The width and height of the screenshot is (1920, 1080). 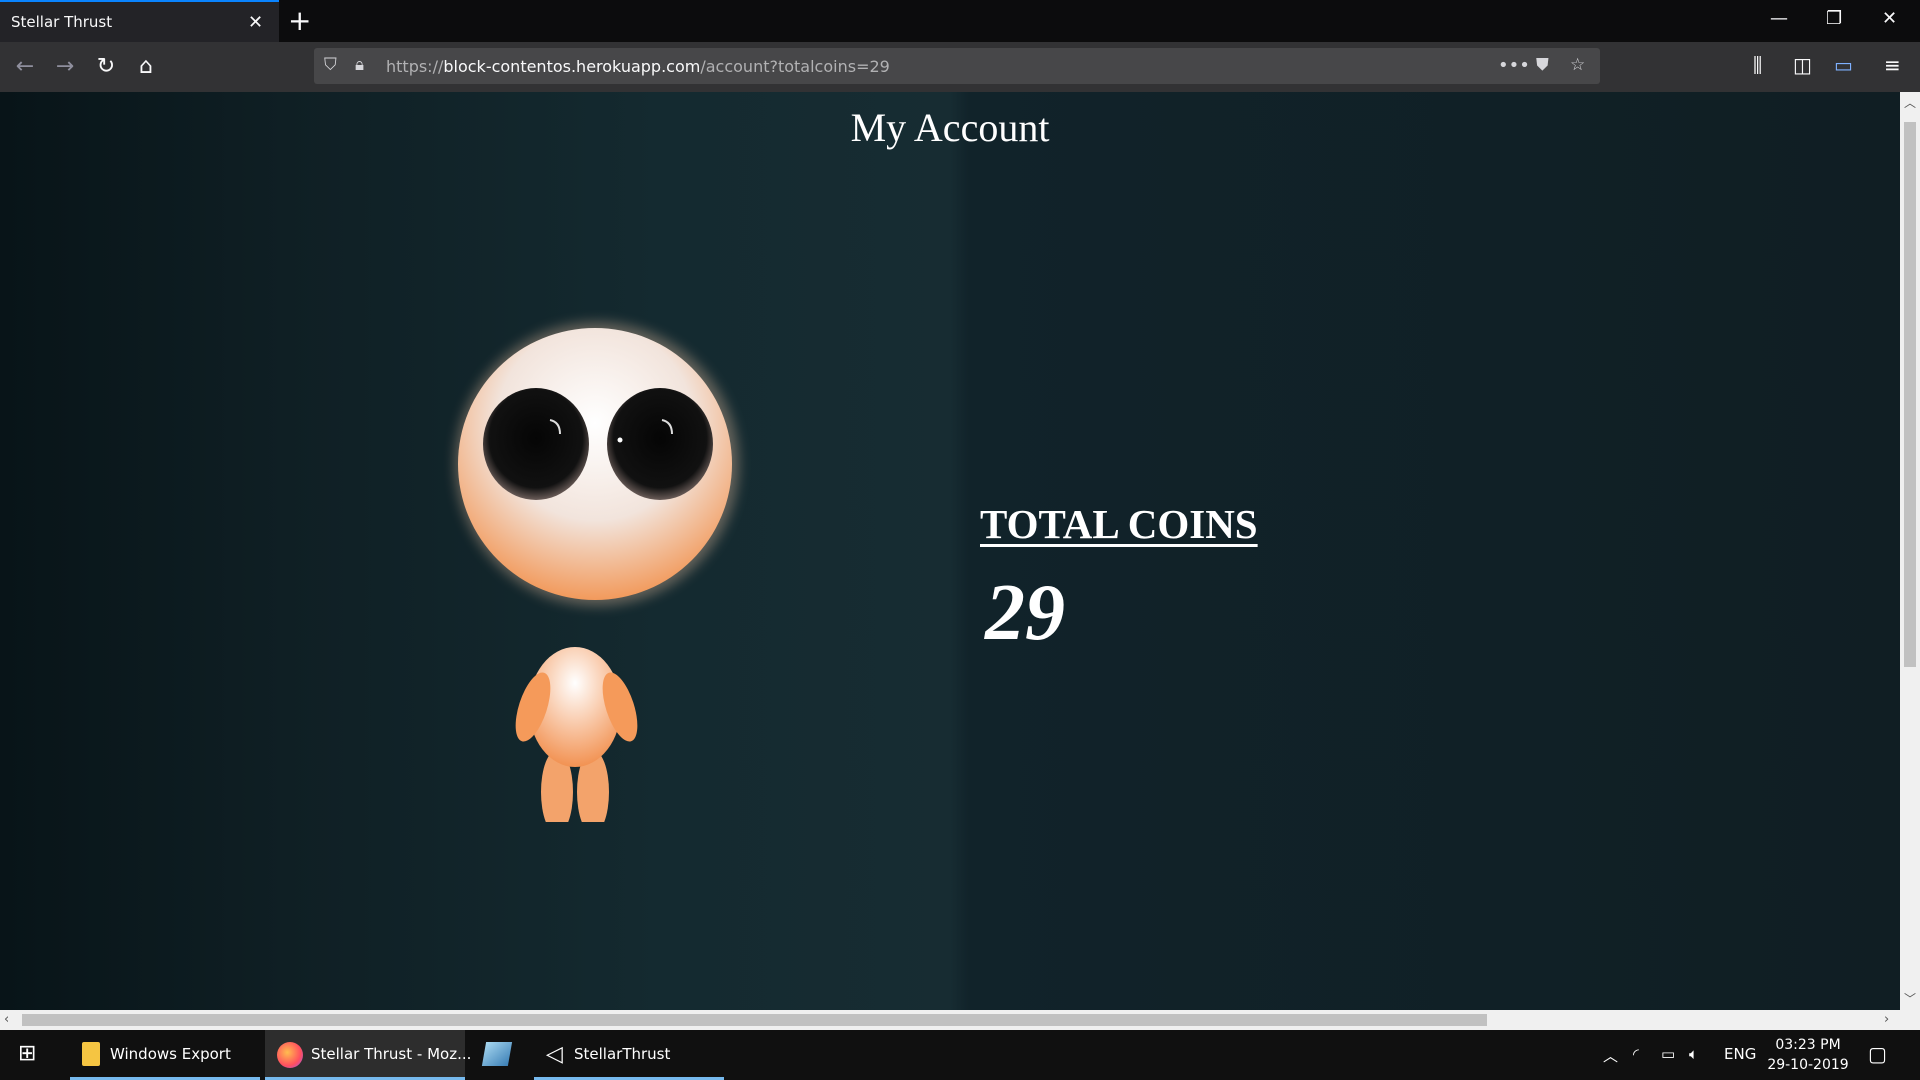 I want to click on extension-icon: ▭, so click(x=1843, y=65).